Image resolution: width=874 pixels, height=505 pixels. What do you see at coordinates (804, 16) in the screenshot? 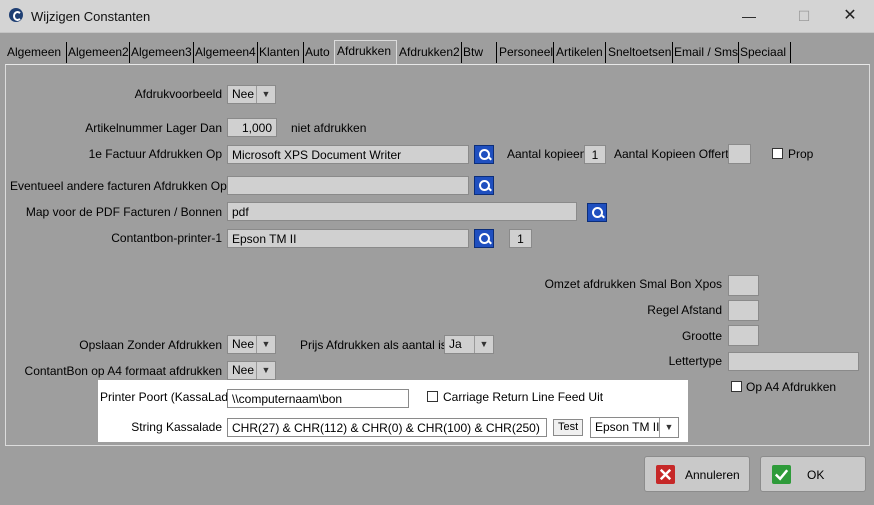
I see `maximize-icon: ☐` at bounding box center [804, 16].